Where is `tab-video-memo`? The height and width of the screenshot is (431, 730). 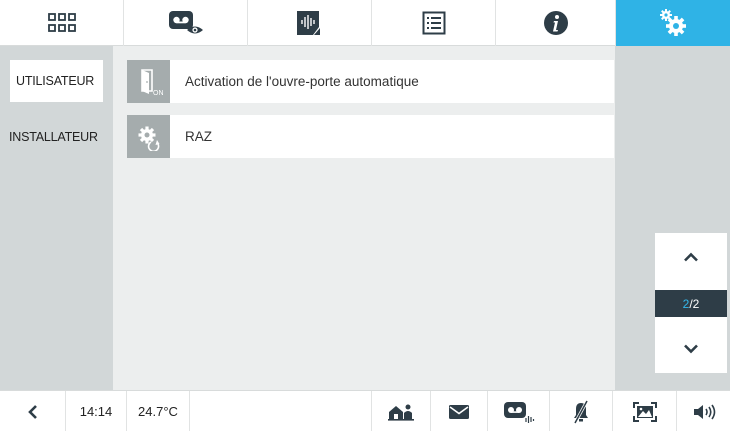 tab-video-memo is located at coordinates (186, 23).